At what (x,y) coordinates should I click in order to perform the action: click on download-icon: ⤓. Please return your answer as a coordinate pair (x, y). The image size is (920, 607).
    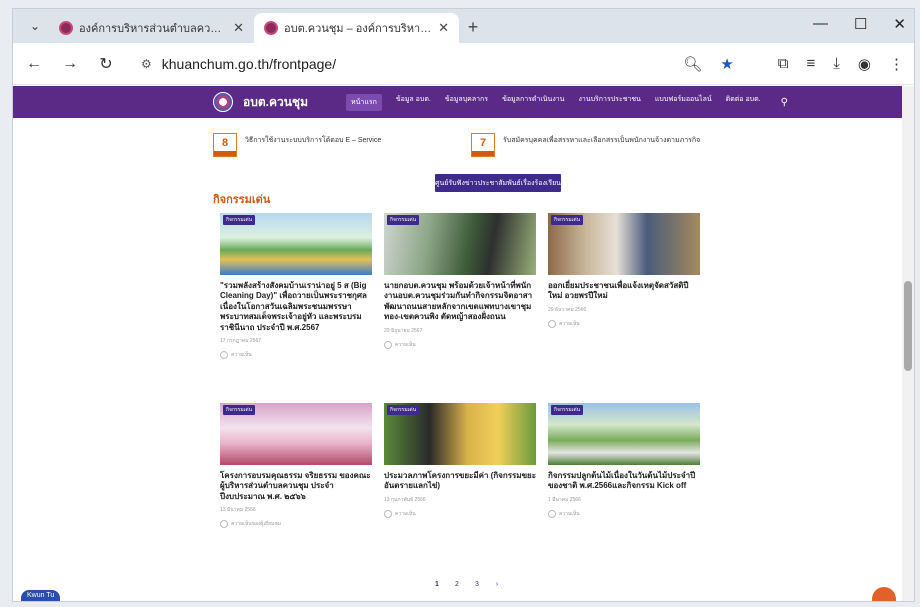
    Looking at the image, I should click on (836, 64).